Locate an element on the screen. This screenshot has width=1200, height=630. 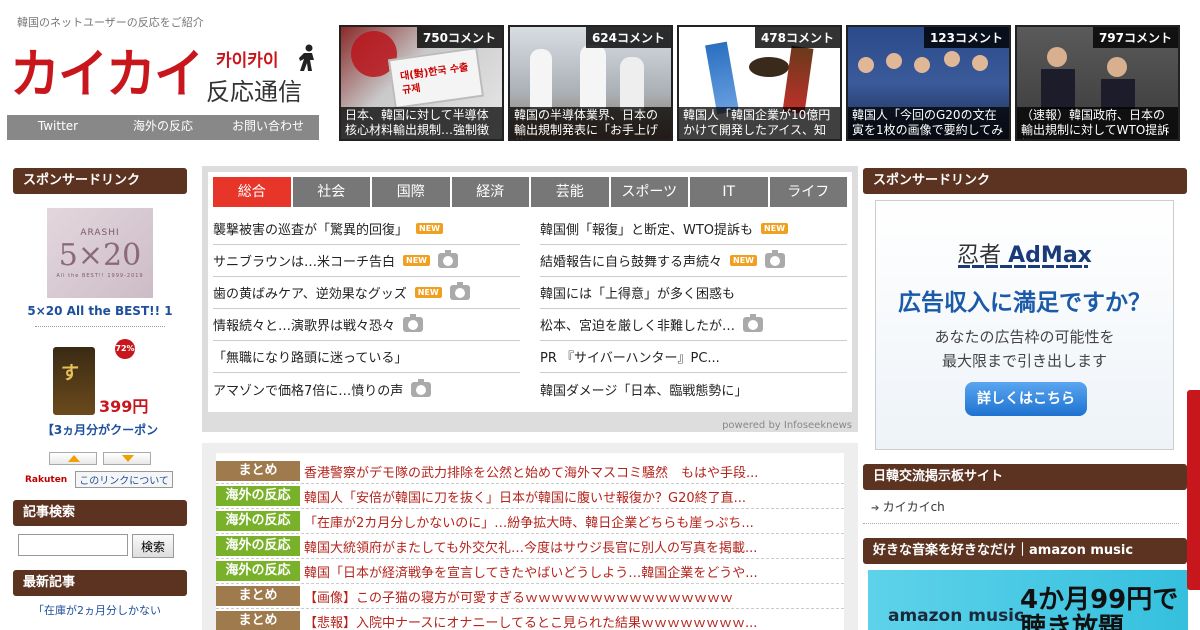
comment-count: 478コメント is located at coordinates (797, 37).